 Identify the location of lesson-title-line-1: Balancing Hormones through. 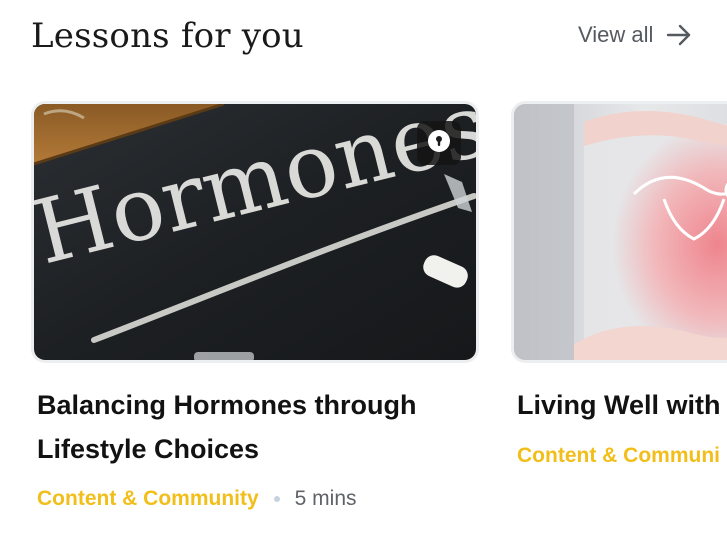
(227, 405).